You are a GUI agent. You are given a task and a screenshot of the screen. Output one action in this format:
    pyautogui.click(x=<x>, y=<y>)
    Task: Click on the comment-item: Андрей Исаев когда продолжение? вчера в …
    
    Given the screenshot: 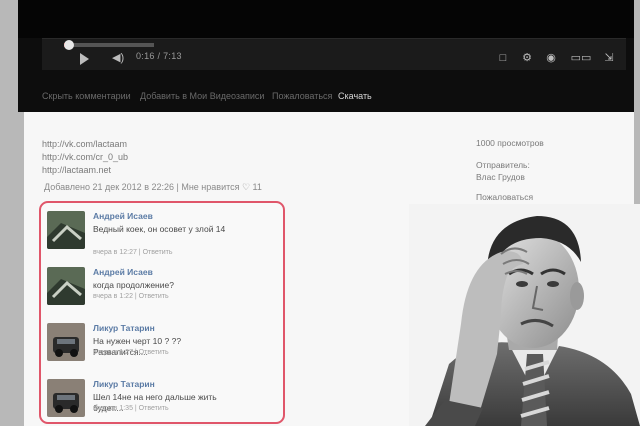 What is the action you would take?
    pyautogui.click(x=165, y=292)
    